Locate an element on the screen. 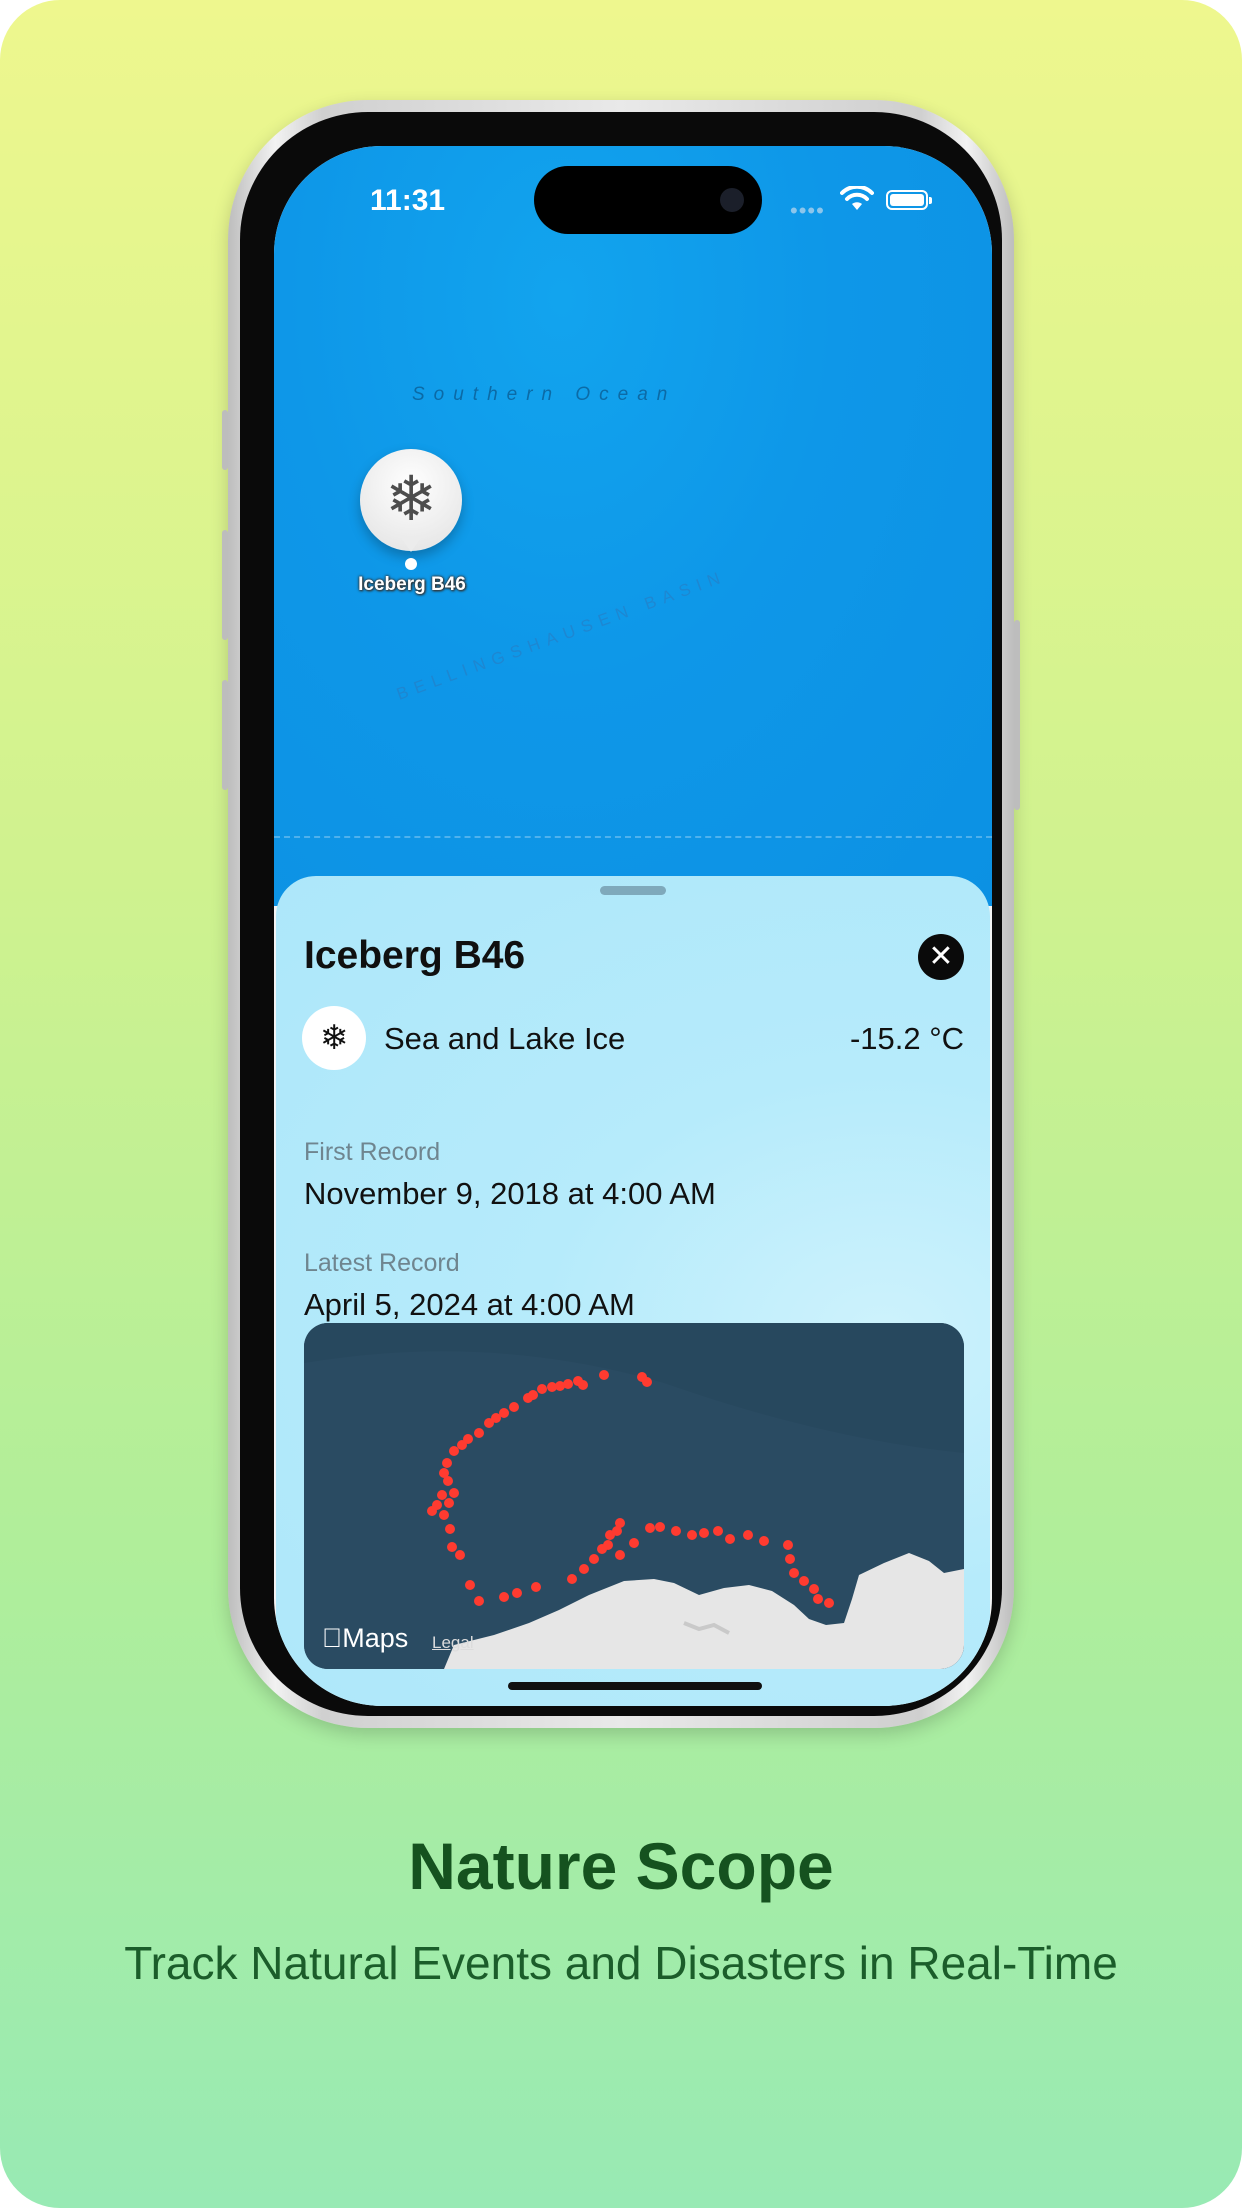  battery-icon is located at coordinates (909, 200).